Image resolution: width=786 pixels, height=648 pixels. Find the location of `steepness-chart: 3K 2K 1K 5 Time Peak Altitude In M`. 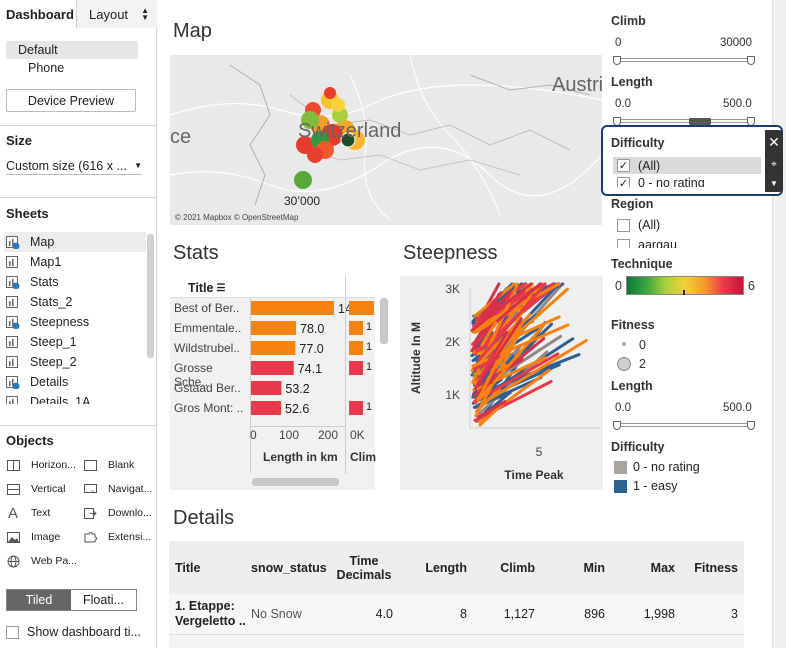

steepness-chart: 3K 2K 1K 5 Time Peak Altitude In M is located at coordinates (501, 383).